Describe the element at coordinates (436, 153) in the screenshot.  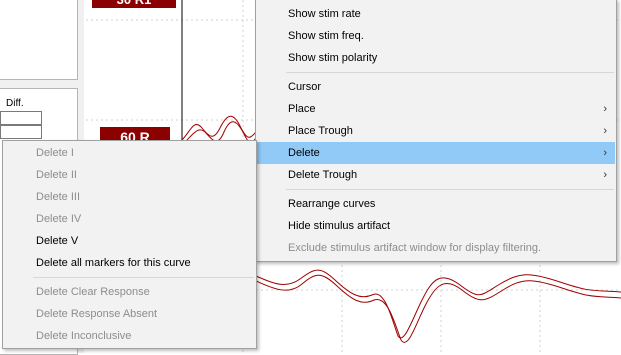
I see `menu-item-delete: Delete ›` at that location.